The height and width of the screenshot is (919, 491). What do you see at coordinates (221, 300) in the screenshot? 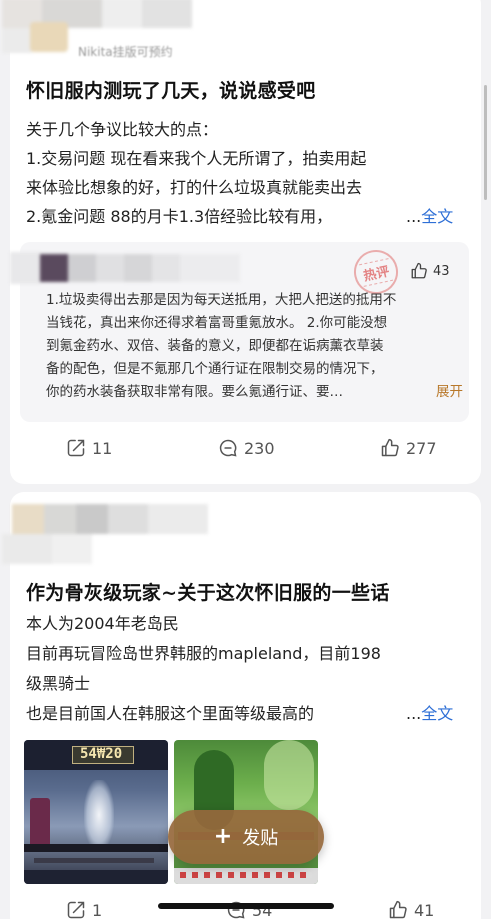
I see `comment-line: 1.垃圾卖得出去那是因为每天送抵用，大把人把送的抵用不` at bounding box center [221, 300].